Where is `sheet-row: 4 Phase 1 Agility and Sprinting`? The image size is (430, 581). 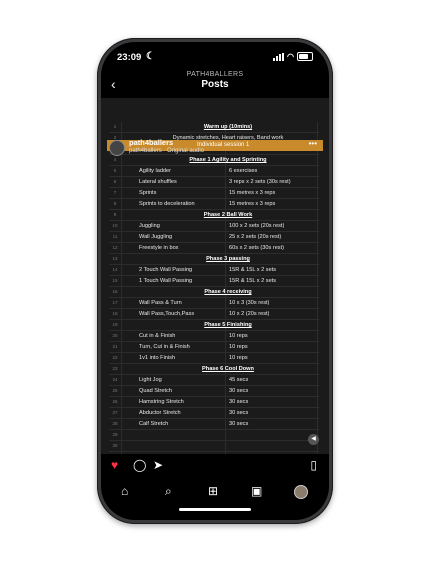 sheet-row: 4 Phase 1 Agility and Sprinting is located at coordinates (214, 160).